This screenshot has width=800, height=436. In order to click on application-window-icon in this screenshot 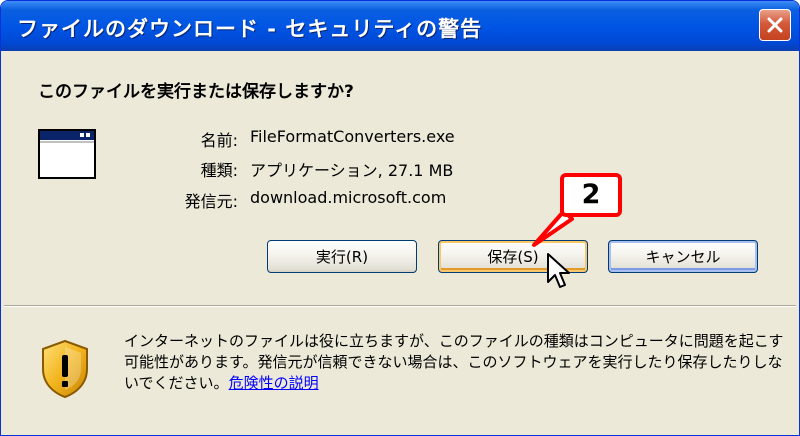, I will do `click(67, 154)`.